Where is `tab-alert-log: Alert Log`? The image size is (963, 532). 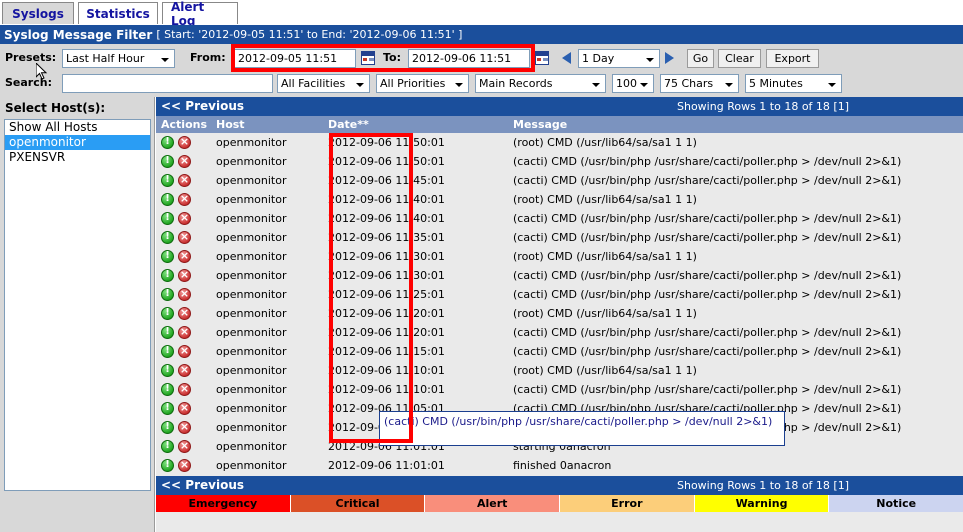 tab-alert-log: Alert Log is located at coordinates (200, 14).